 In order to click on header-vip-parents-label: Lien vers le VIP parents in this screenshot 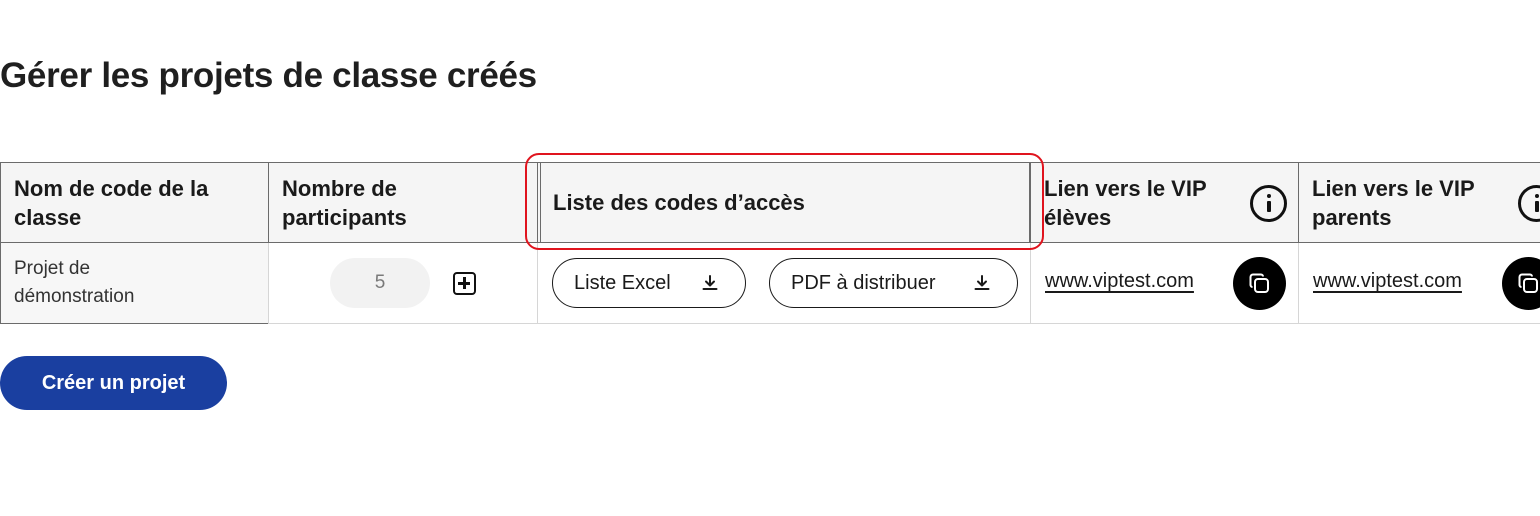, I will do `click(1393, 202)`.